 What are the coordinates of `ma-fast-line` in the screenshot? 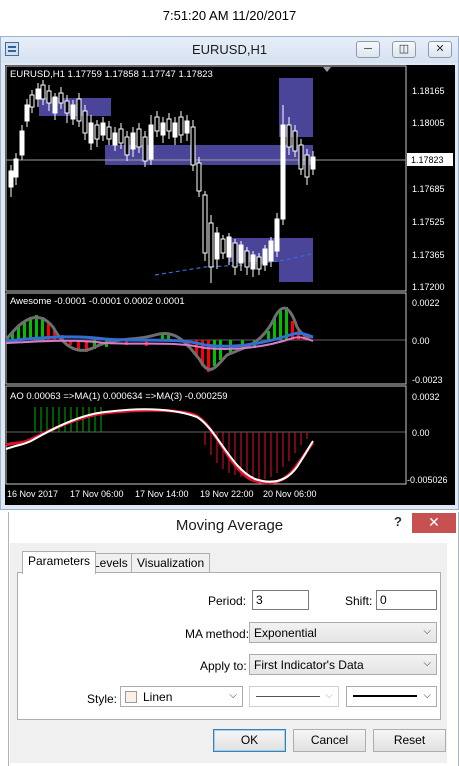 It's located at (159, 445).